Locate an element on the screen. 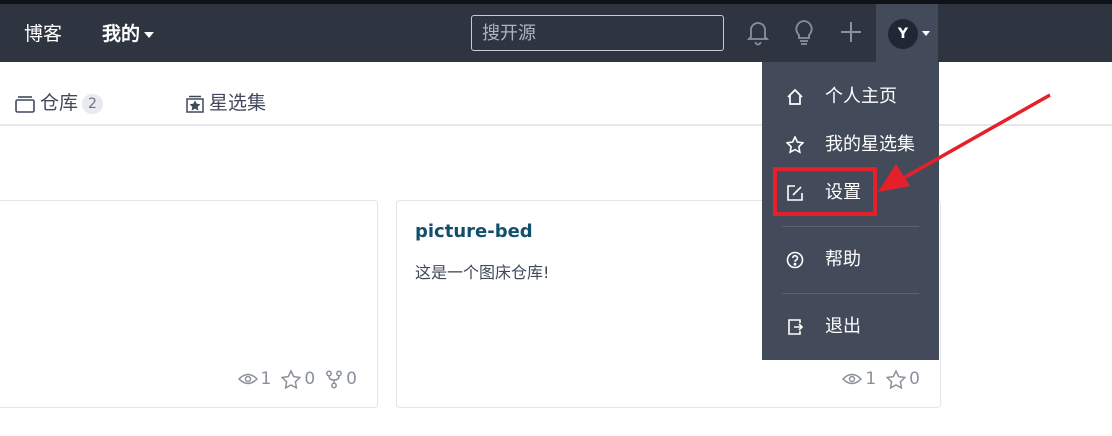 This screenshot has height=436, width=1112. plus-icon is located at coordinates (851, 32).